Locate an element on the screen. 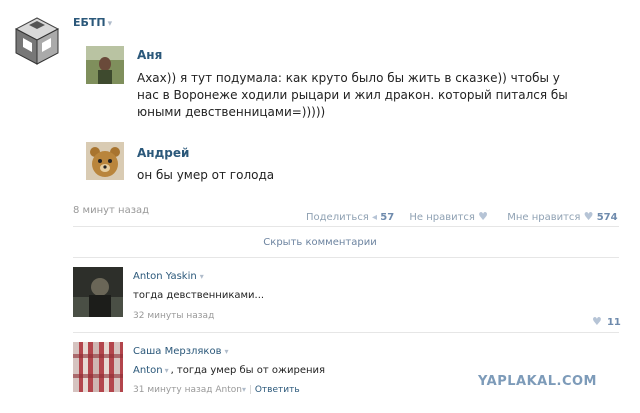 This screenshot has width=640, height=413. comment-text: Anton ▾, тогда умер бы от ожирения is located at coordinates (229, 370).